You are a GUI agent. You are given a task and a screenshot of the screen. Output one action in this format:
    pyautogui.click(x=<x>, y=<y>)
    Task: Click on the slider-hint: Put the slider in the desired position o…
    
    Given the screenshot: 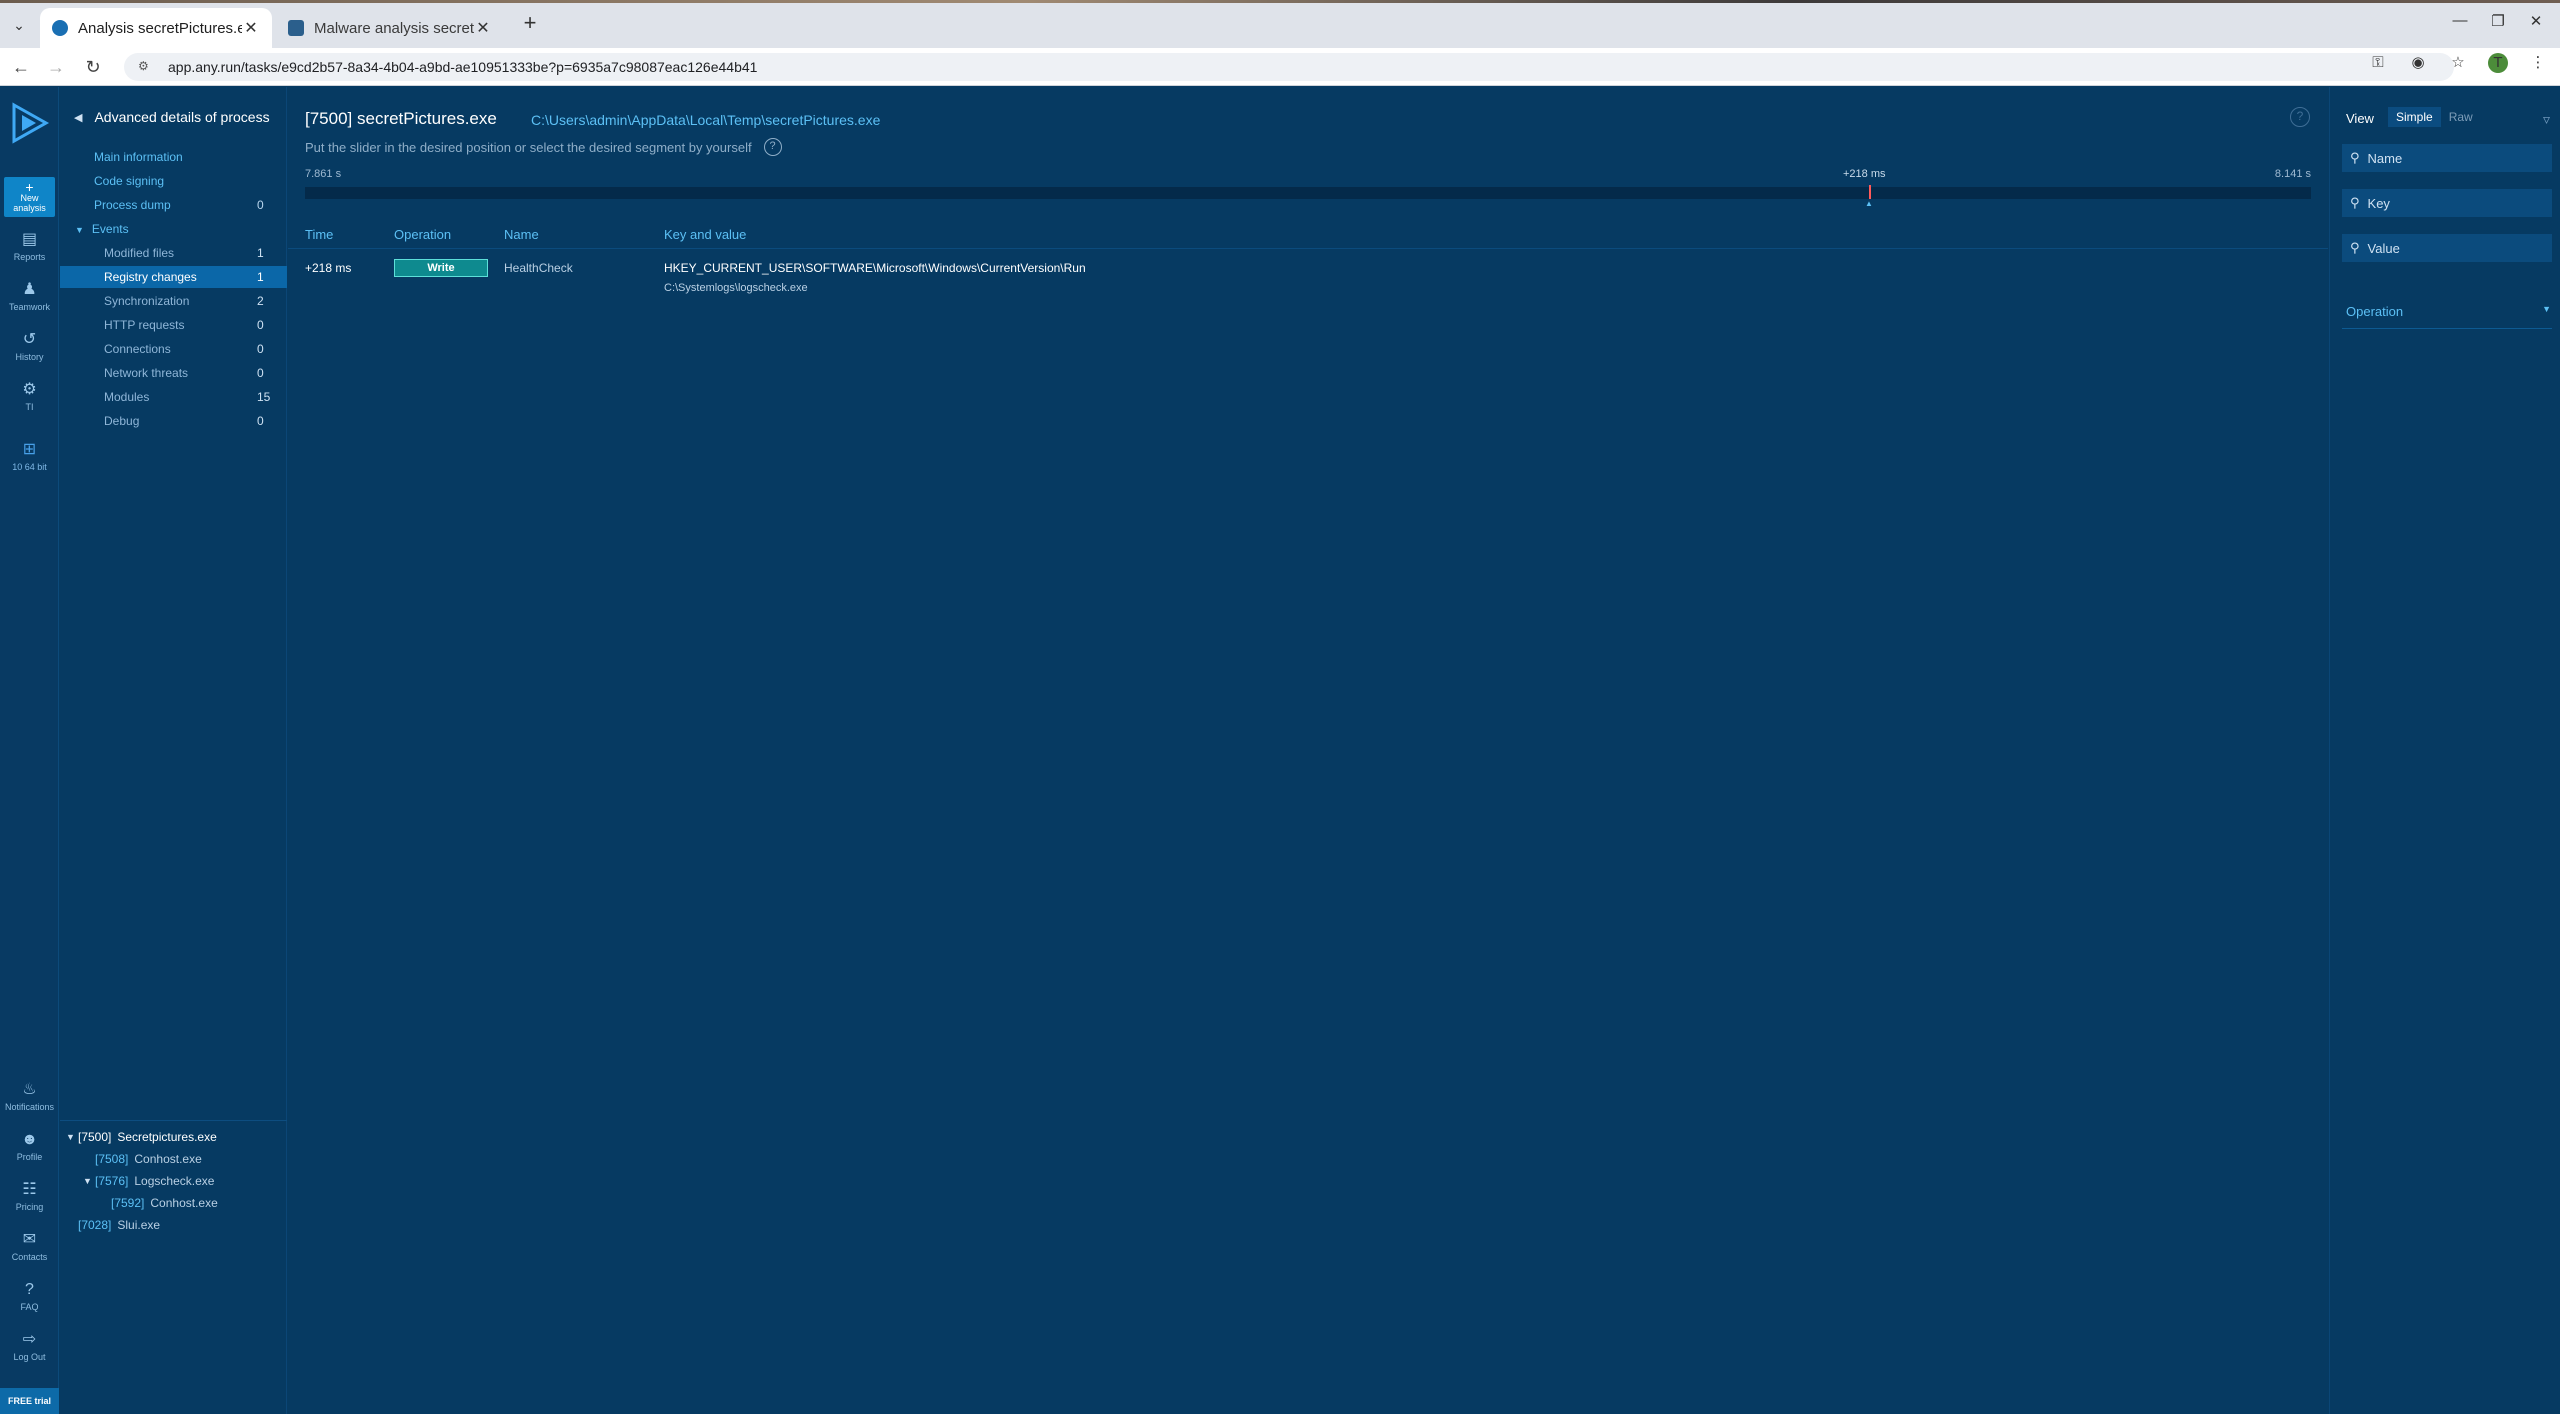 What is the action you would take?
    pyautogui.click(x=543, y=147)
    